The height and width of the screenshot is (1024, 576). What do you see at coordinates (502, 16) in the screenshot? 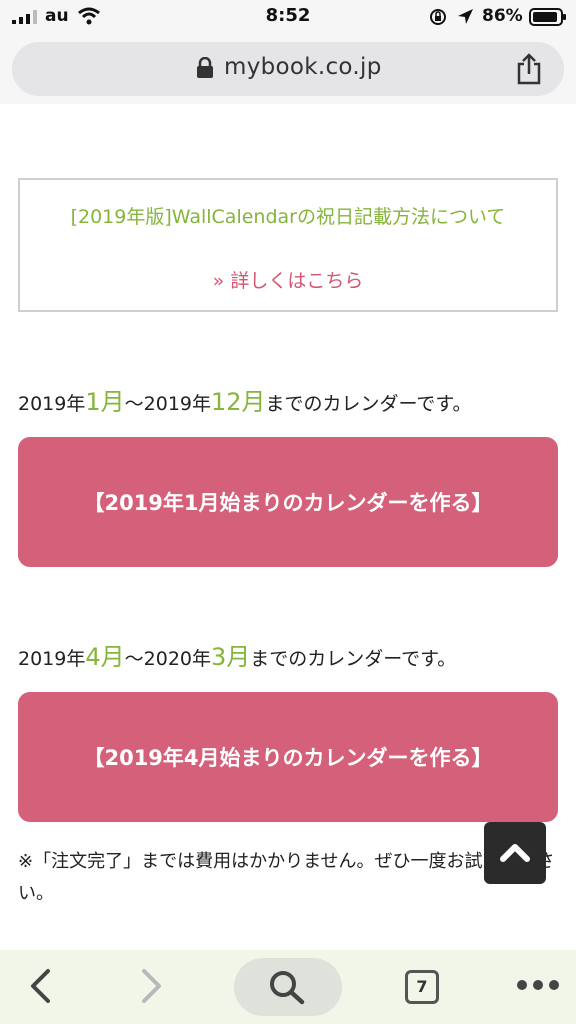
I see `battery-percent: 86%` at bounding box center [502, 16].